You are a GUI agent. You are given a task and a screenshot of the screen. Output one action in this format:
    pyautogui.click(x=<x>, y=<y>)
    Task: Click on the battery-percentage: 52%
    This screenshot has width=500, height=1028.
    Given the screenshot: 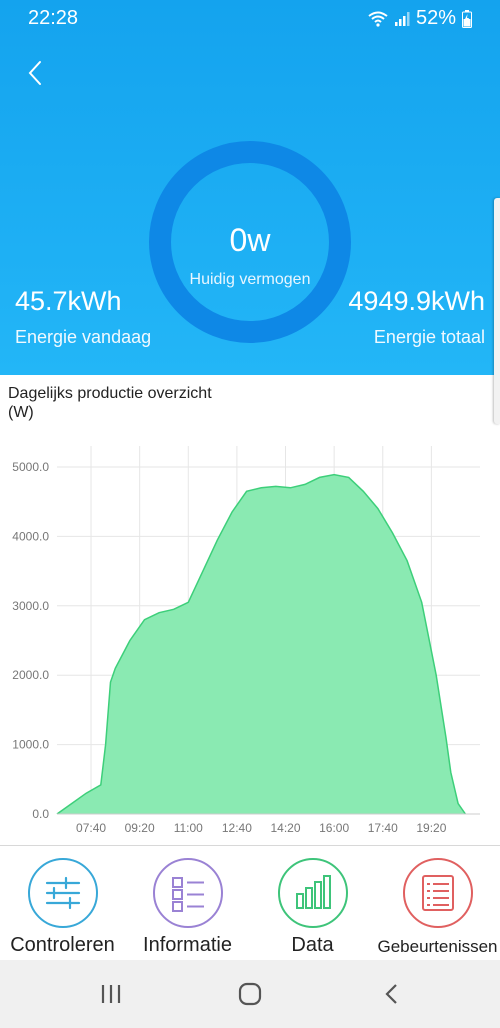 What is the action you would take?
    pyautogui.click(x=435, y=18)
    